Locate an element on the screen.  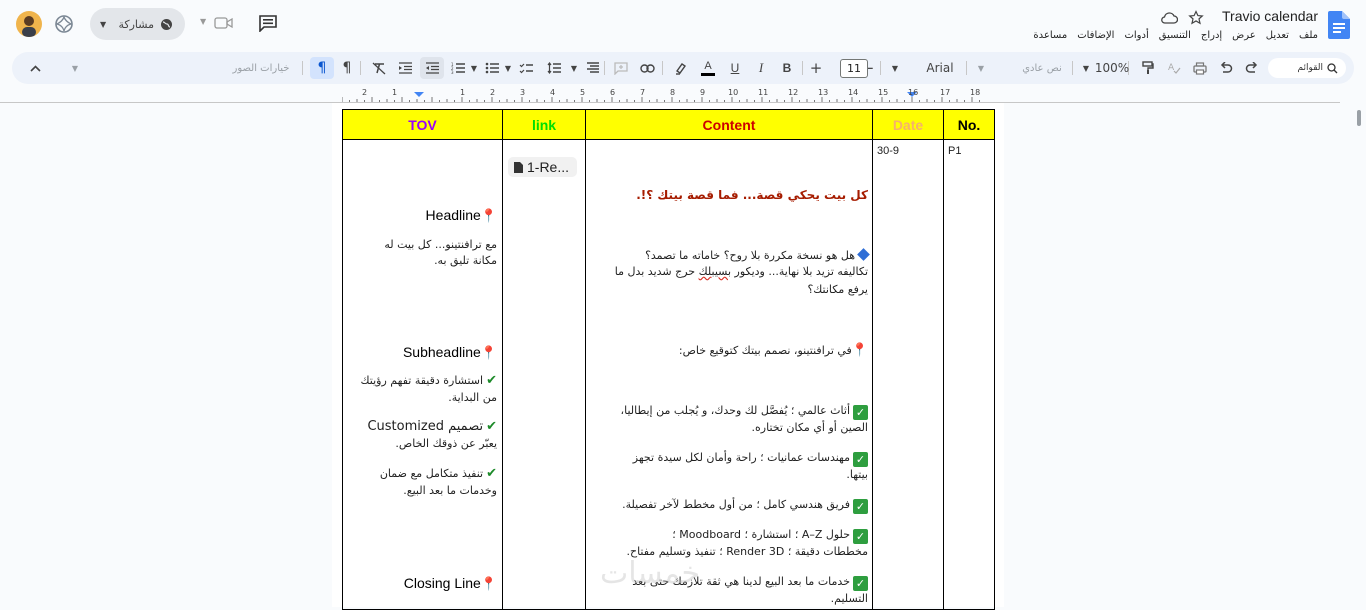
scrollbar-thumb is located at coordinates (1359, 118).